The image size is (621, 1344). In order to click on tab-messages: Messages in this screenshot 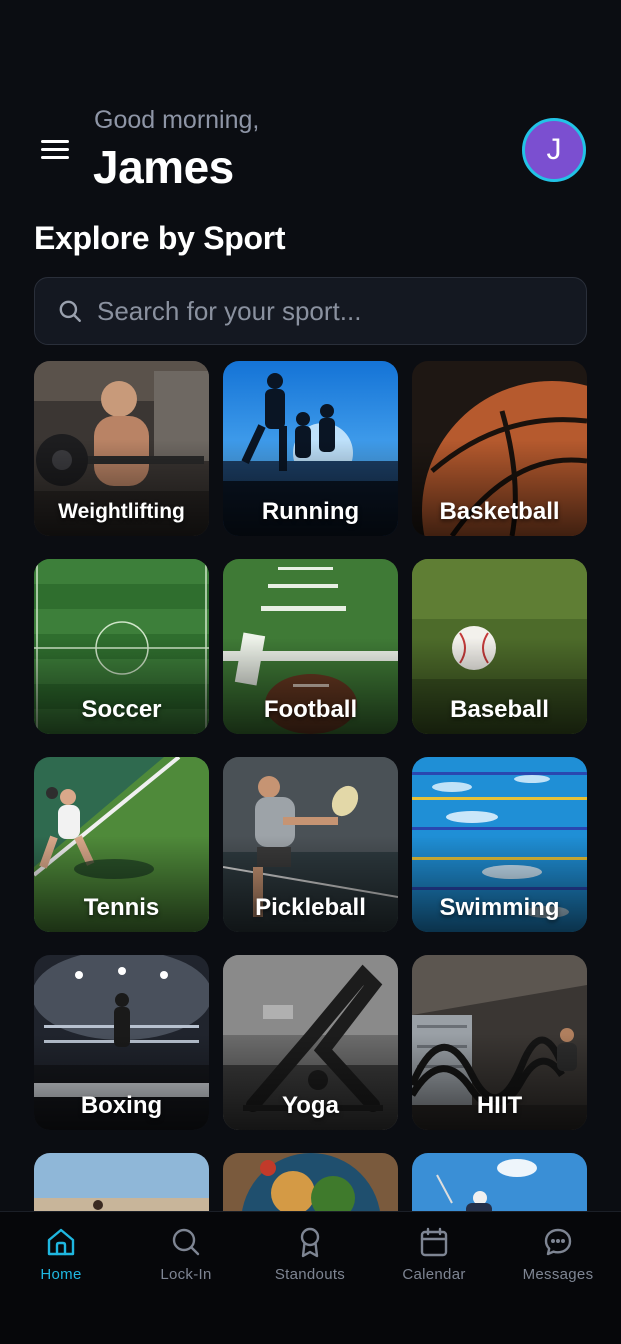, I will do `click(558, 1256)`.